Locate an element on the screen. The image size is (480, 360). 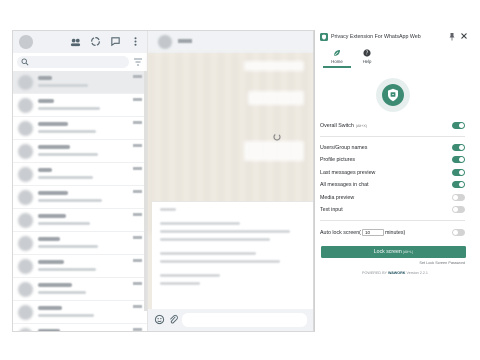
tab-home-label: Home is located at coordinates (337, 61).